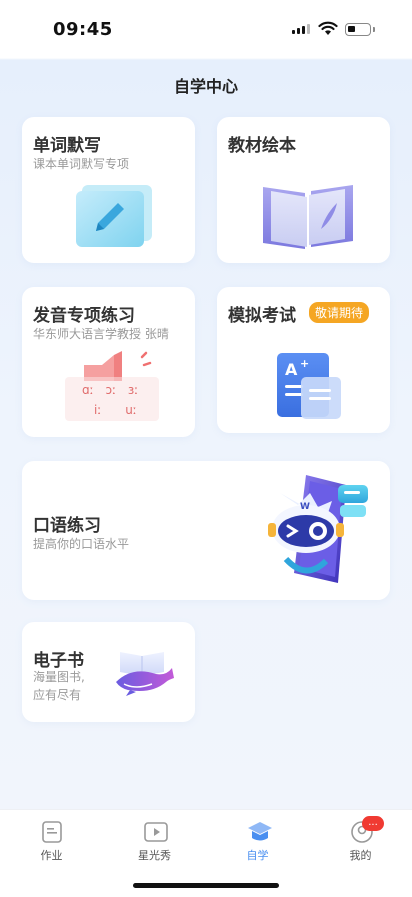  What do you see at coordinates (291, 369) in the screenshot?
I see `svg-text: A` at bounding box center [291, 369].